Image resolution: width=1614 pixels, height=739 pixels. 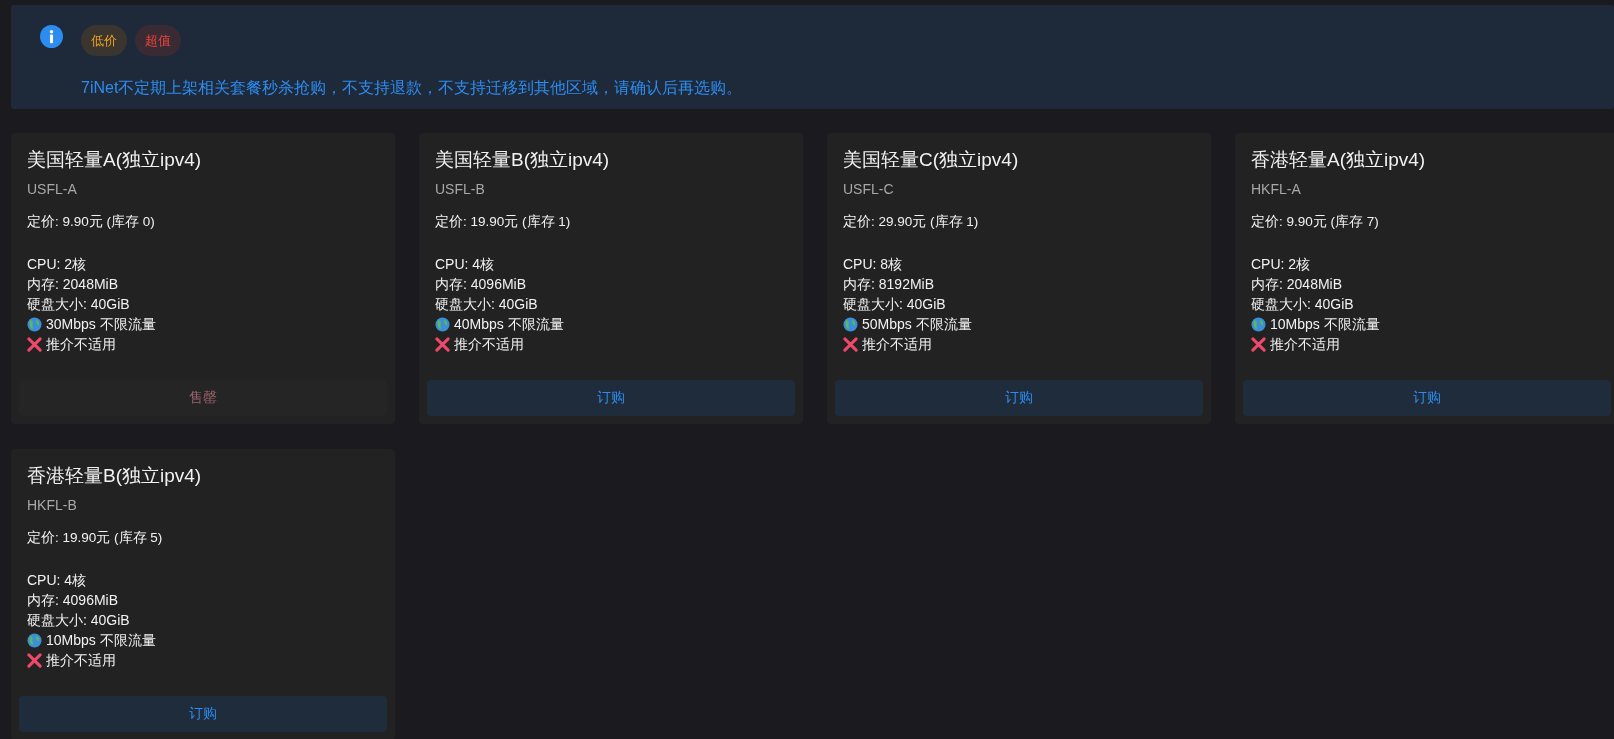 I want to click on plan-title: 香港轻量B(独立ipv4), so click(x=115, y=476).